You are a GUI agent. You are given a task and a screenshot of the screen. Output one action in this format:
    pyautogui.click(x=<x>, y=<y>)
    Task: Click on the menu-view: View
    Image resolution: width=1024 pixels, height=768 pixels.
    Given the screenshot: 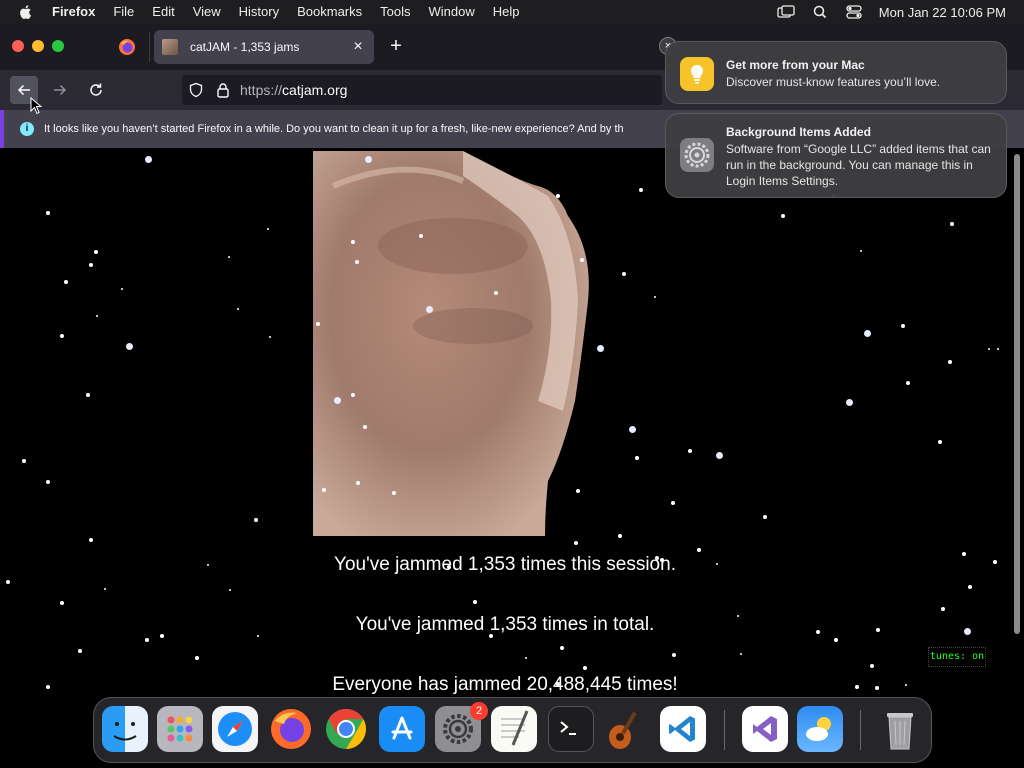 What is the action you would take?
    pyautogui.click(x=207, y=12)
    